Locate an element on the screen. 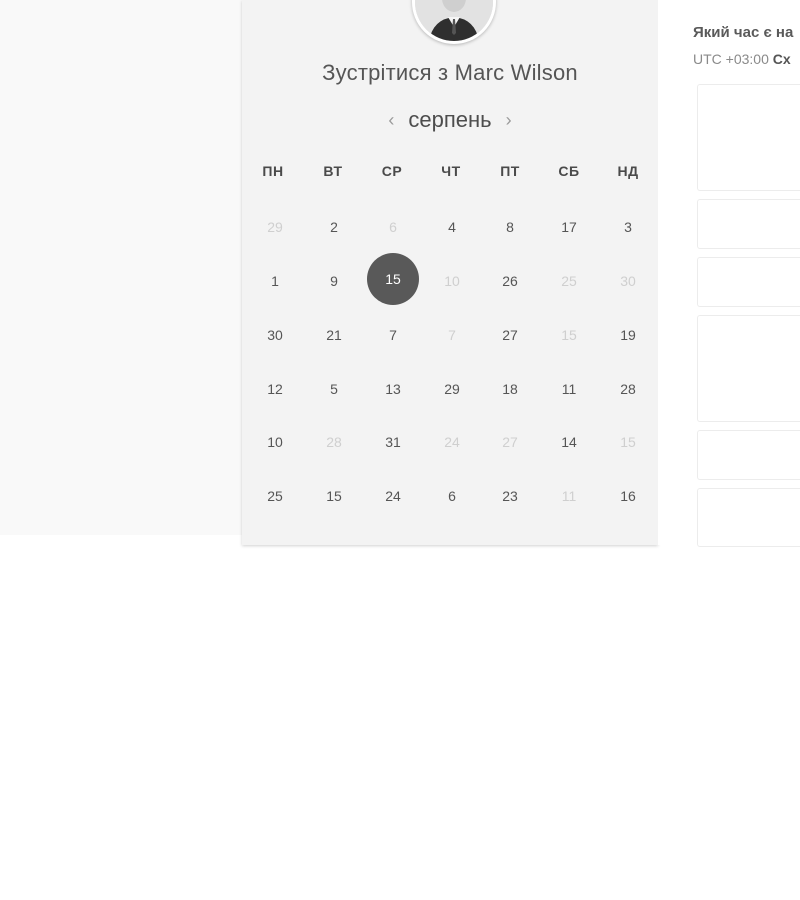  time-question-heading: Який час є на is located at coordinates (743, 32).